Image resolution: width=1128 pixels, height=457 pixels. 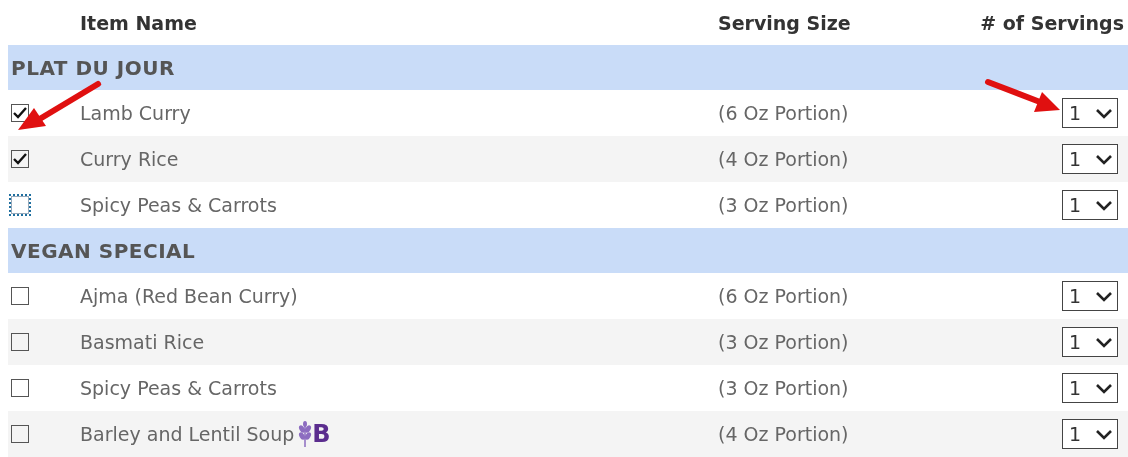 I want to click on group-header: VEGAN SPECIAL, so click(x=568, y=250).